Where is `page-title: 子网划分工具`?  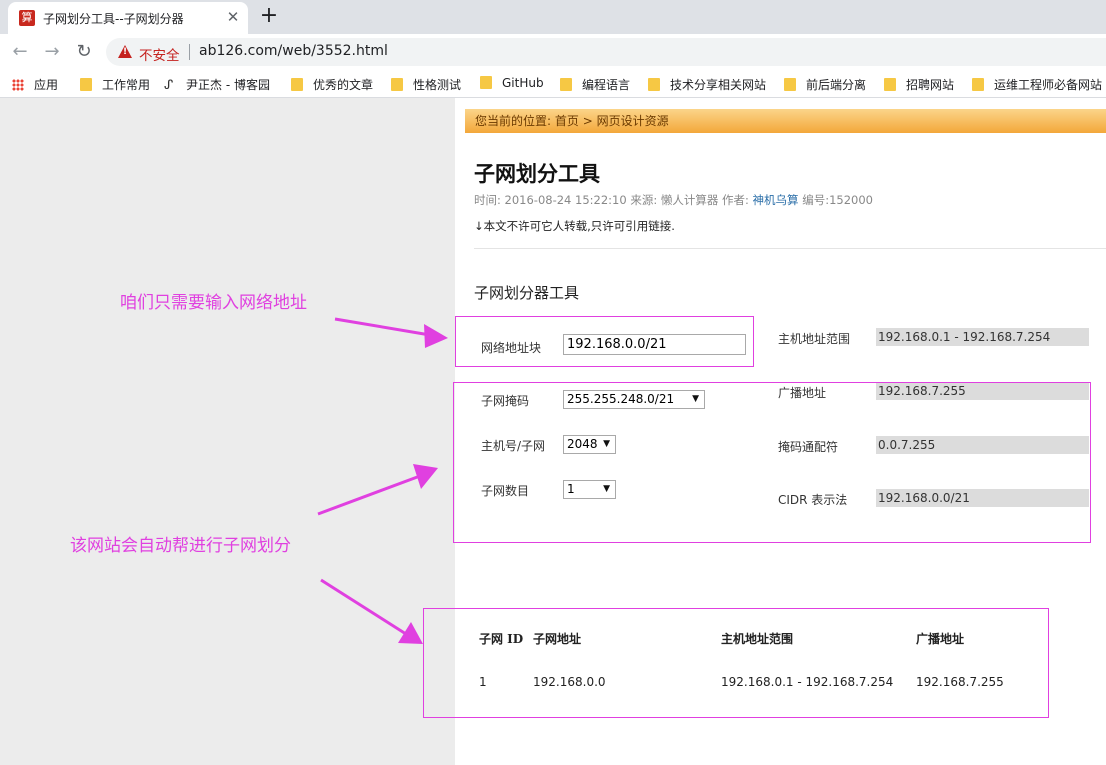 page-title: 子网划分工具 is located at coordinates (537, 174).